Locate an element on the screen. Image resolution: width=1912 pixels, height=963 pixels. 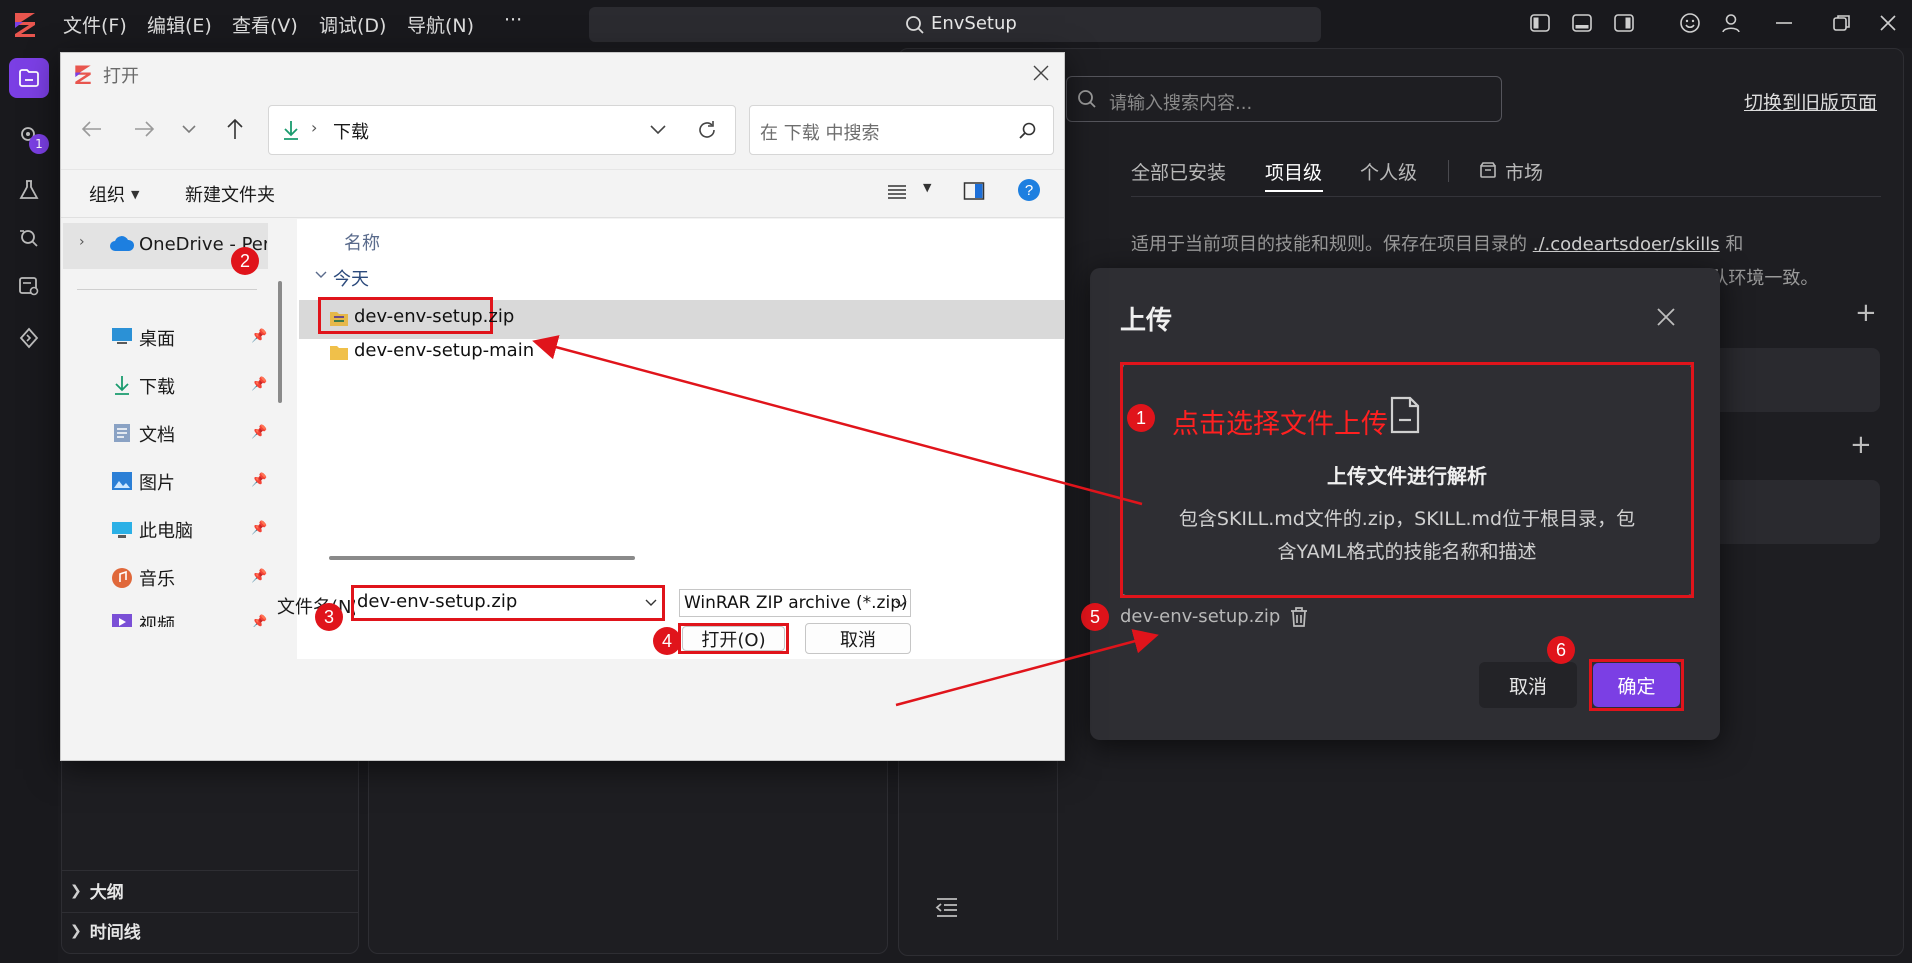
arrow-to-zip-file is located at coordinates (837, 420).